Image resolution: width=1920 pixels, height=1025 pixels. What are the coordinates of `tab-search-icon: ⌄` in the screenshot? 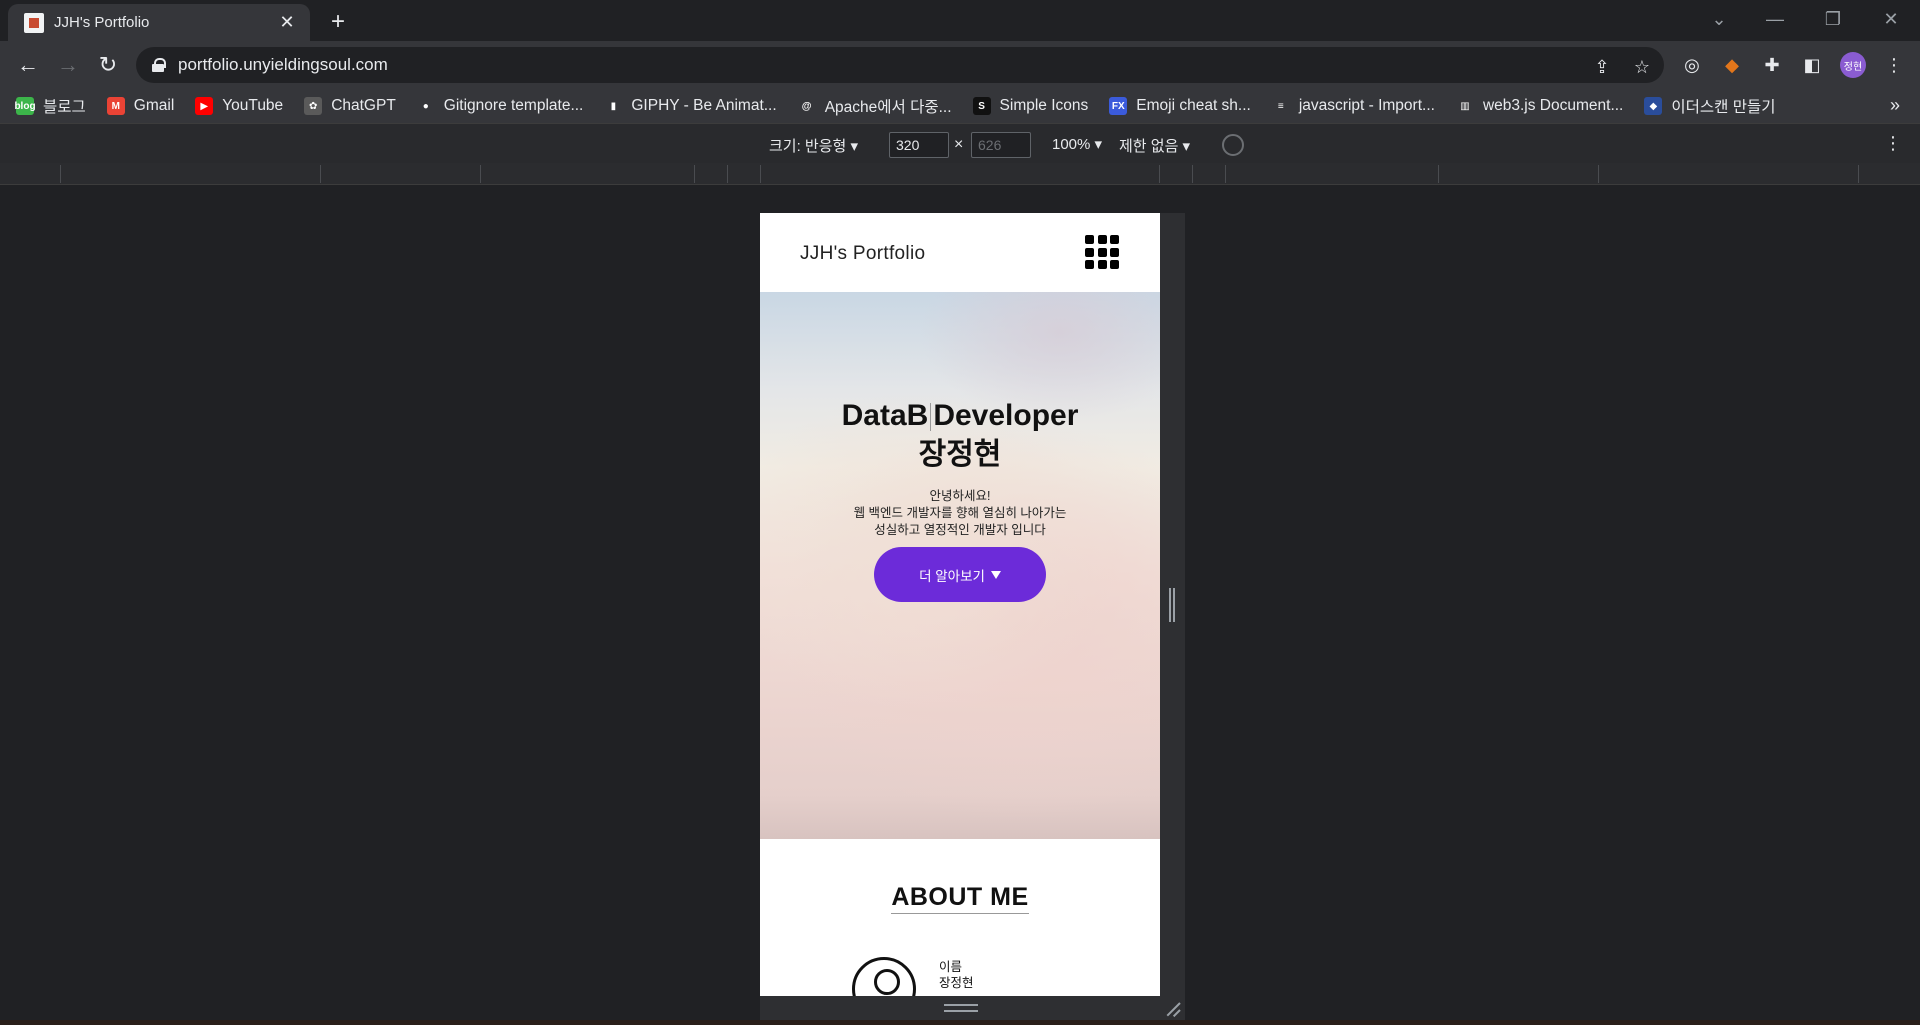 It's located at (1719, 19).